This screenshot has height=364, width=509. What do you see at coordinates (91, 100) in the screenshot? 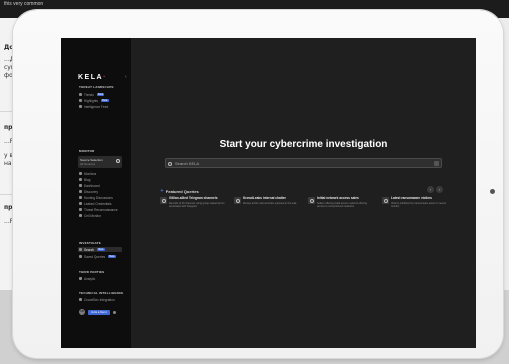
I see `sidebar-item-label: Highlights` at bounding box center [91, 100].